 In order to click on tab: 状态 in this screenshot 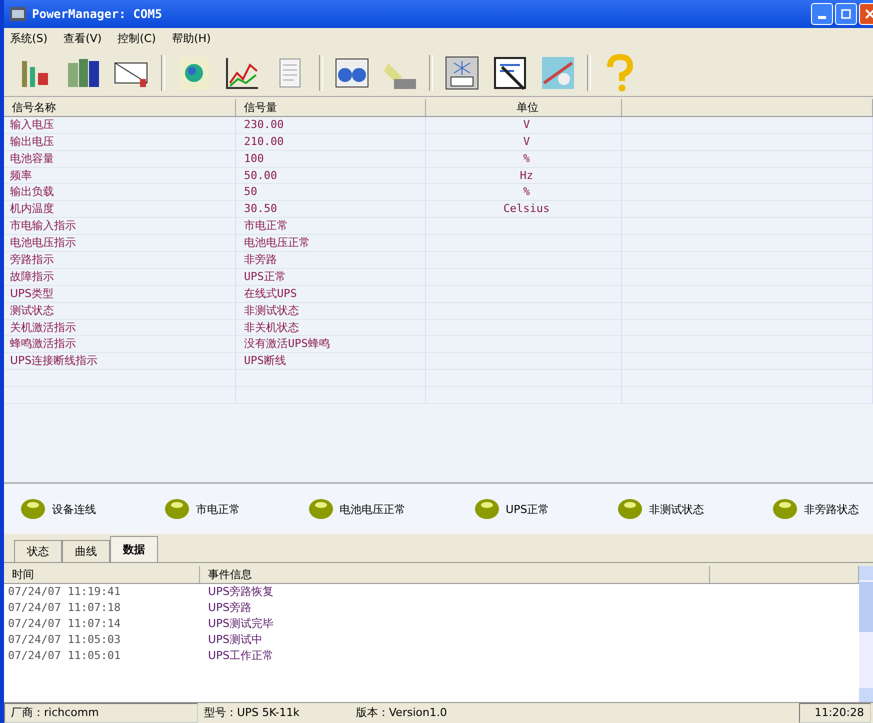, I will do `click(38, 551)`.